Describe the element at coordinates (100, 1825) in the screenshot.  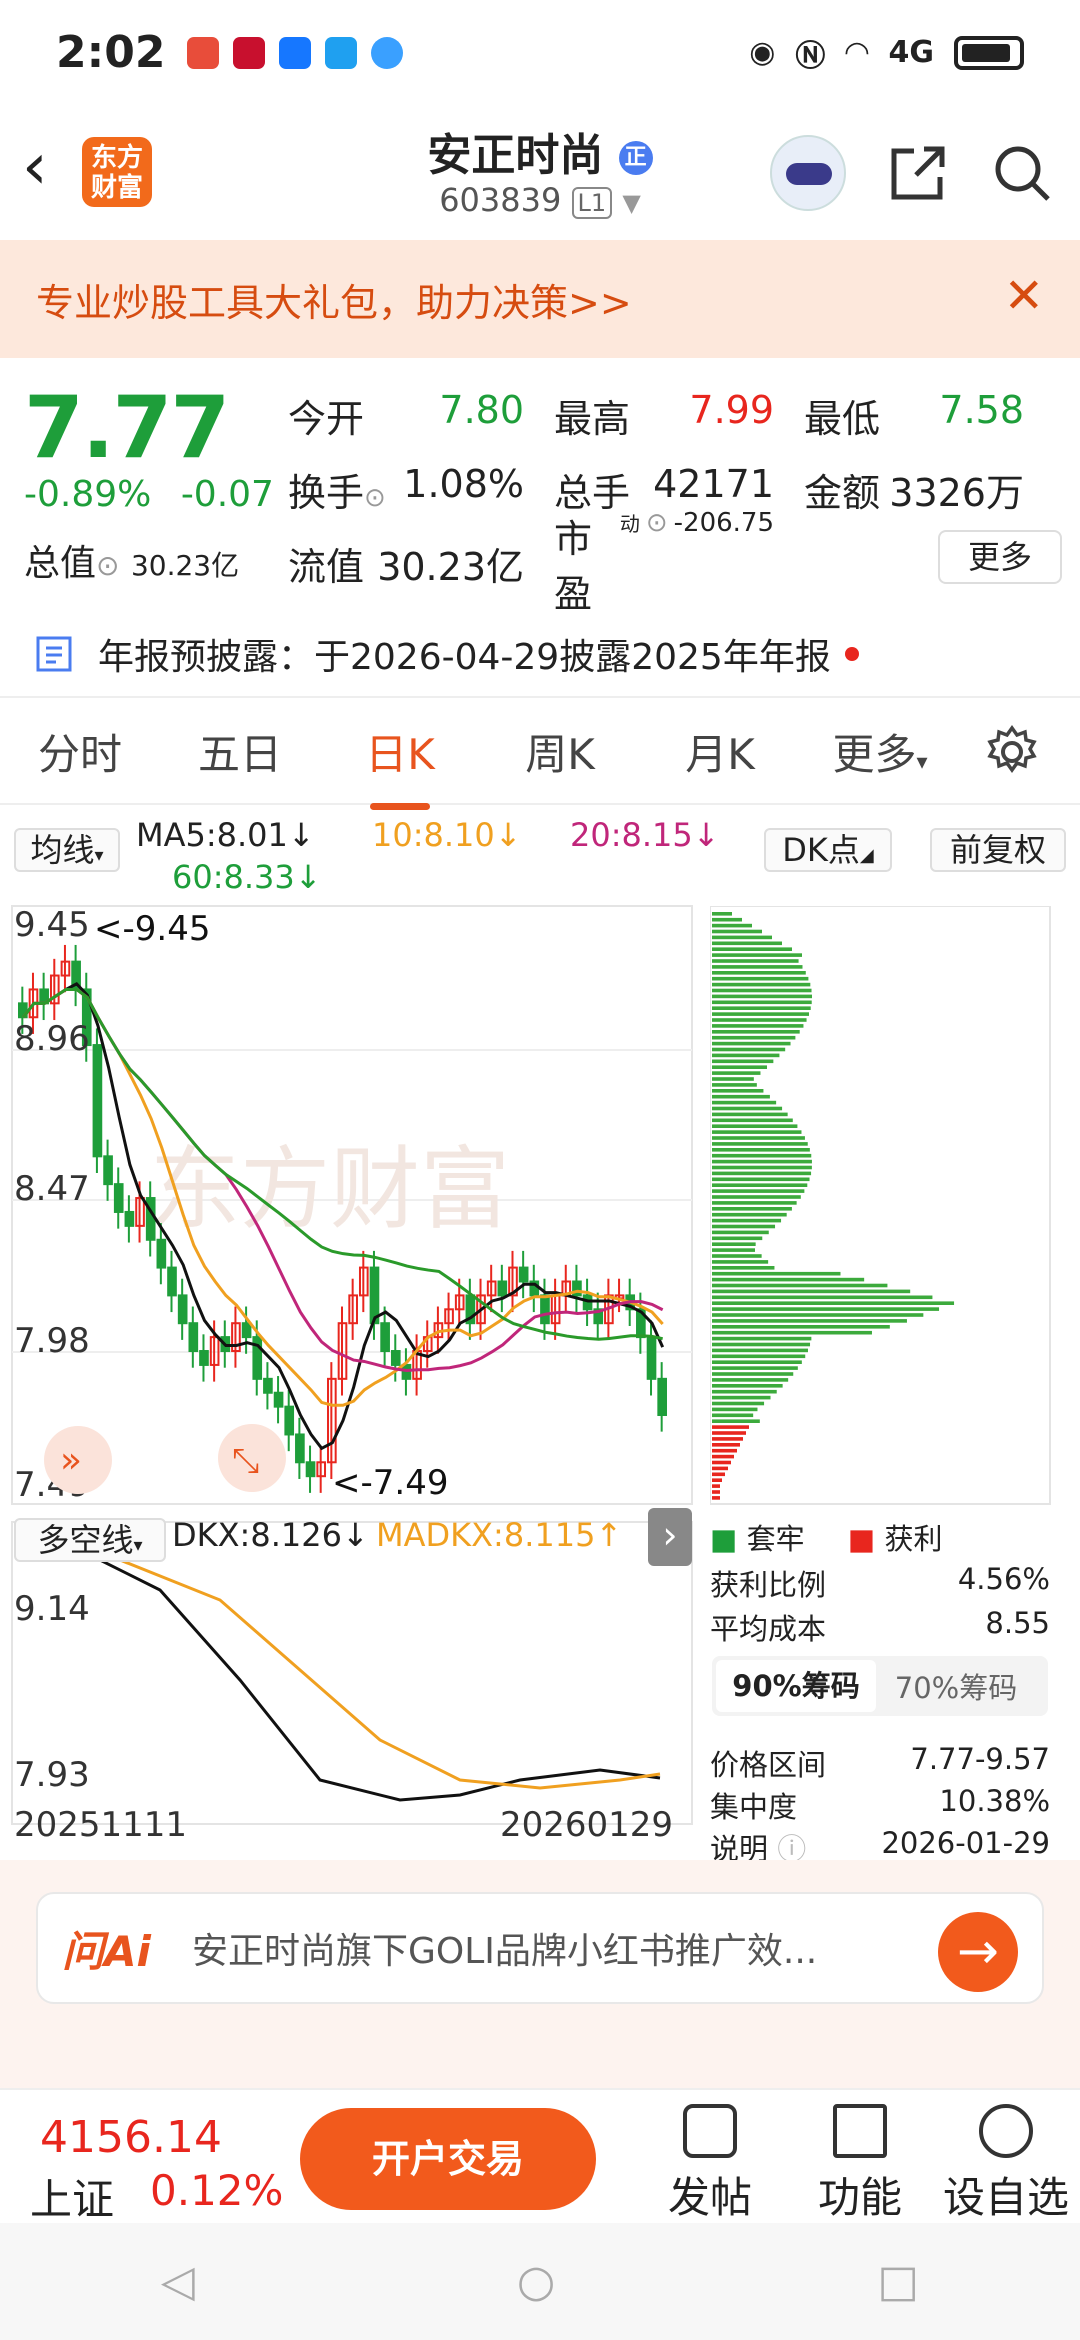
I see `date-start: 20251111` at that location.